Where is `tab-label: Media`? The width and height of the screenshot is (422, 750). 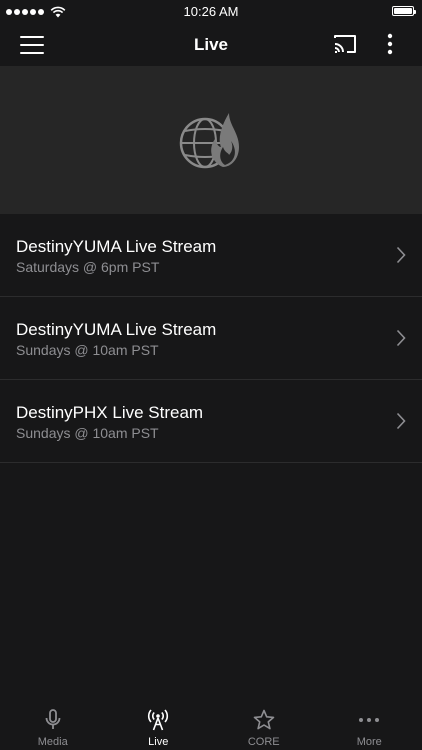
tab-label: Media is located at coordinates (52, 742).